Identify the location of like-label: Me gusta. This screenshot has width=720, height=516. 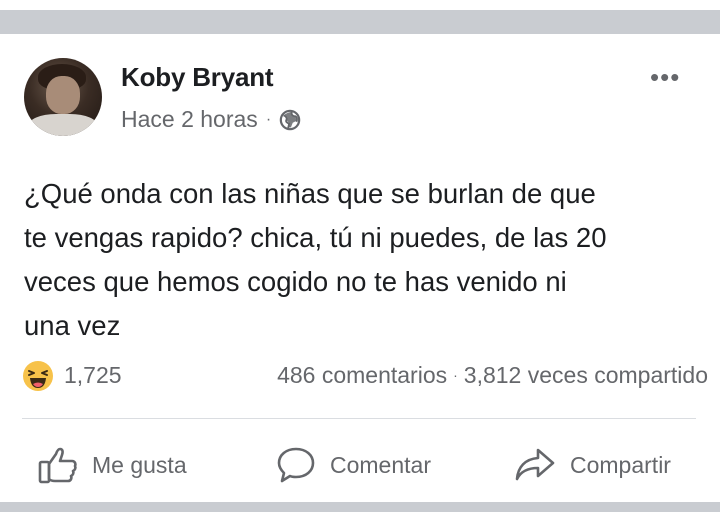
(139, 464).